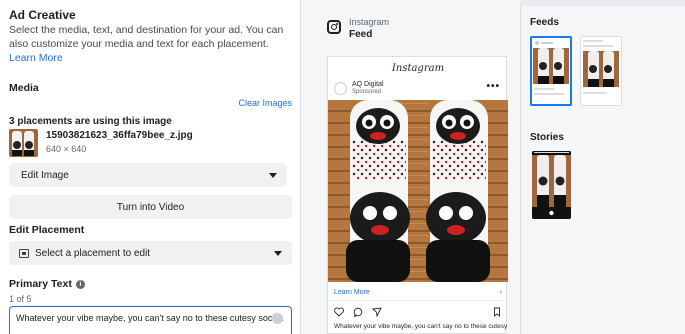  What do you see at coordinates (23, 143) in the screenshot?
I see `media-thumbnail` at bounding box center [23, 143].